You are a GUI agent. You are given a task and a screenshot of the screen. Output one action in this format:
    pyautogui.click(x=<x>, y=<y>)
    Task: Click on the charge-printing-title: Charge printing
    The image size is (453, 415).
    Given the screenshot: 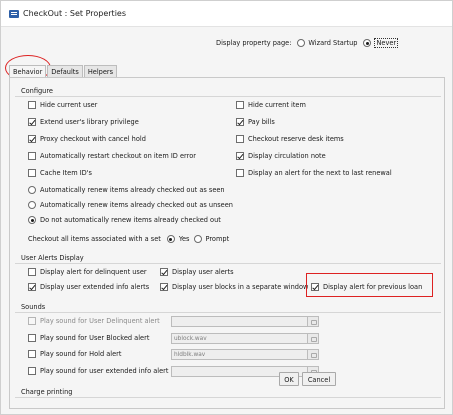 What is the action you would take?
    pyautogui.click(x=47, y=392)
    